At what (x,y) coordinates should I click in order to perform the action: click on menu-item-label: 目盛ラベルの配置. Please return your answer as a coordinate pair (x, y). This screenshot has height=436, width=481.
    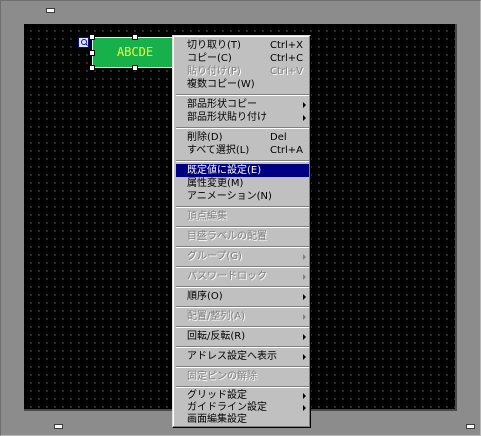
    Looking at the image, I should click on (227, 236).